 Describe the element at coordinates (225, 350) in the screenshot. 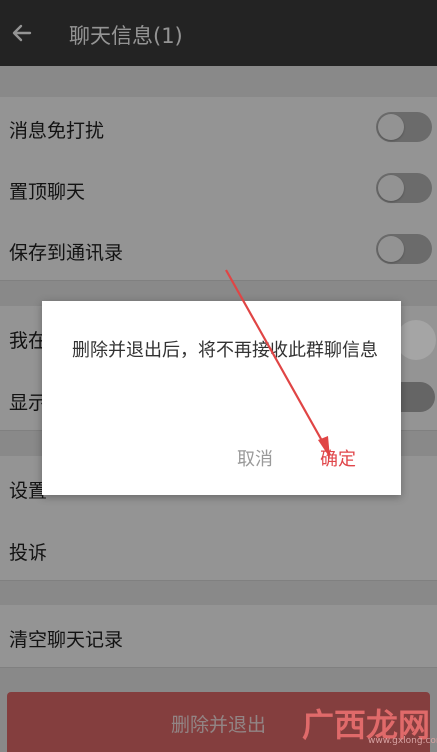

I see `dialog-message: 删除并退出后，将不再接收此群聊信息` at that location.